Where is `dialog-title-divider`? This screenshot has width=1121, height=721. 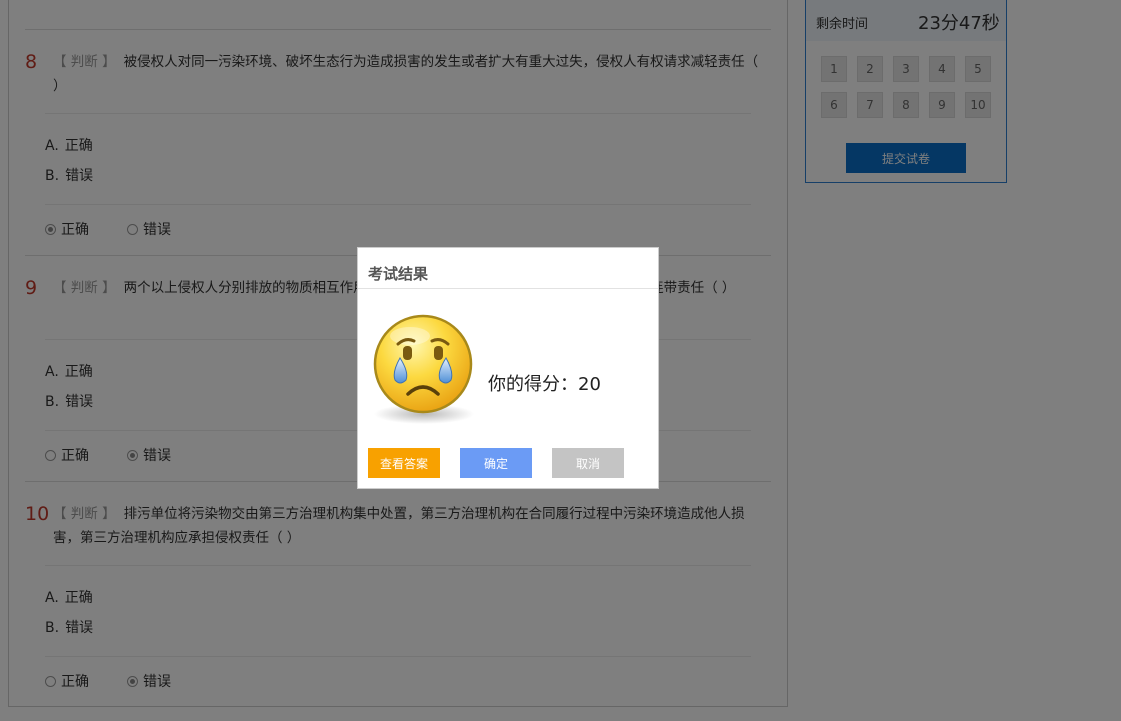
dialog-title-divider is located at coordinates (508, 288).